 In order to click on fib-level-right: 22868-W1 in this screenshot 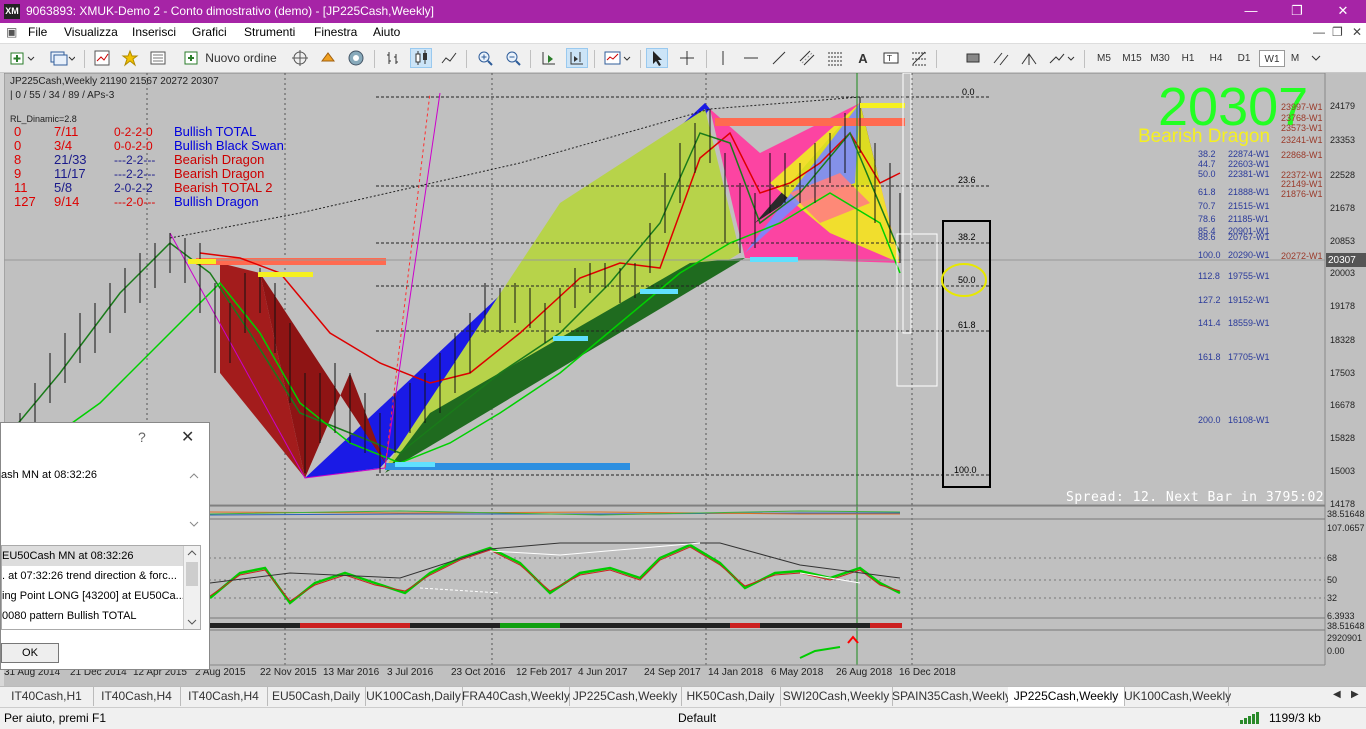, I will do `click(1302, 155)`.